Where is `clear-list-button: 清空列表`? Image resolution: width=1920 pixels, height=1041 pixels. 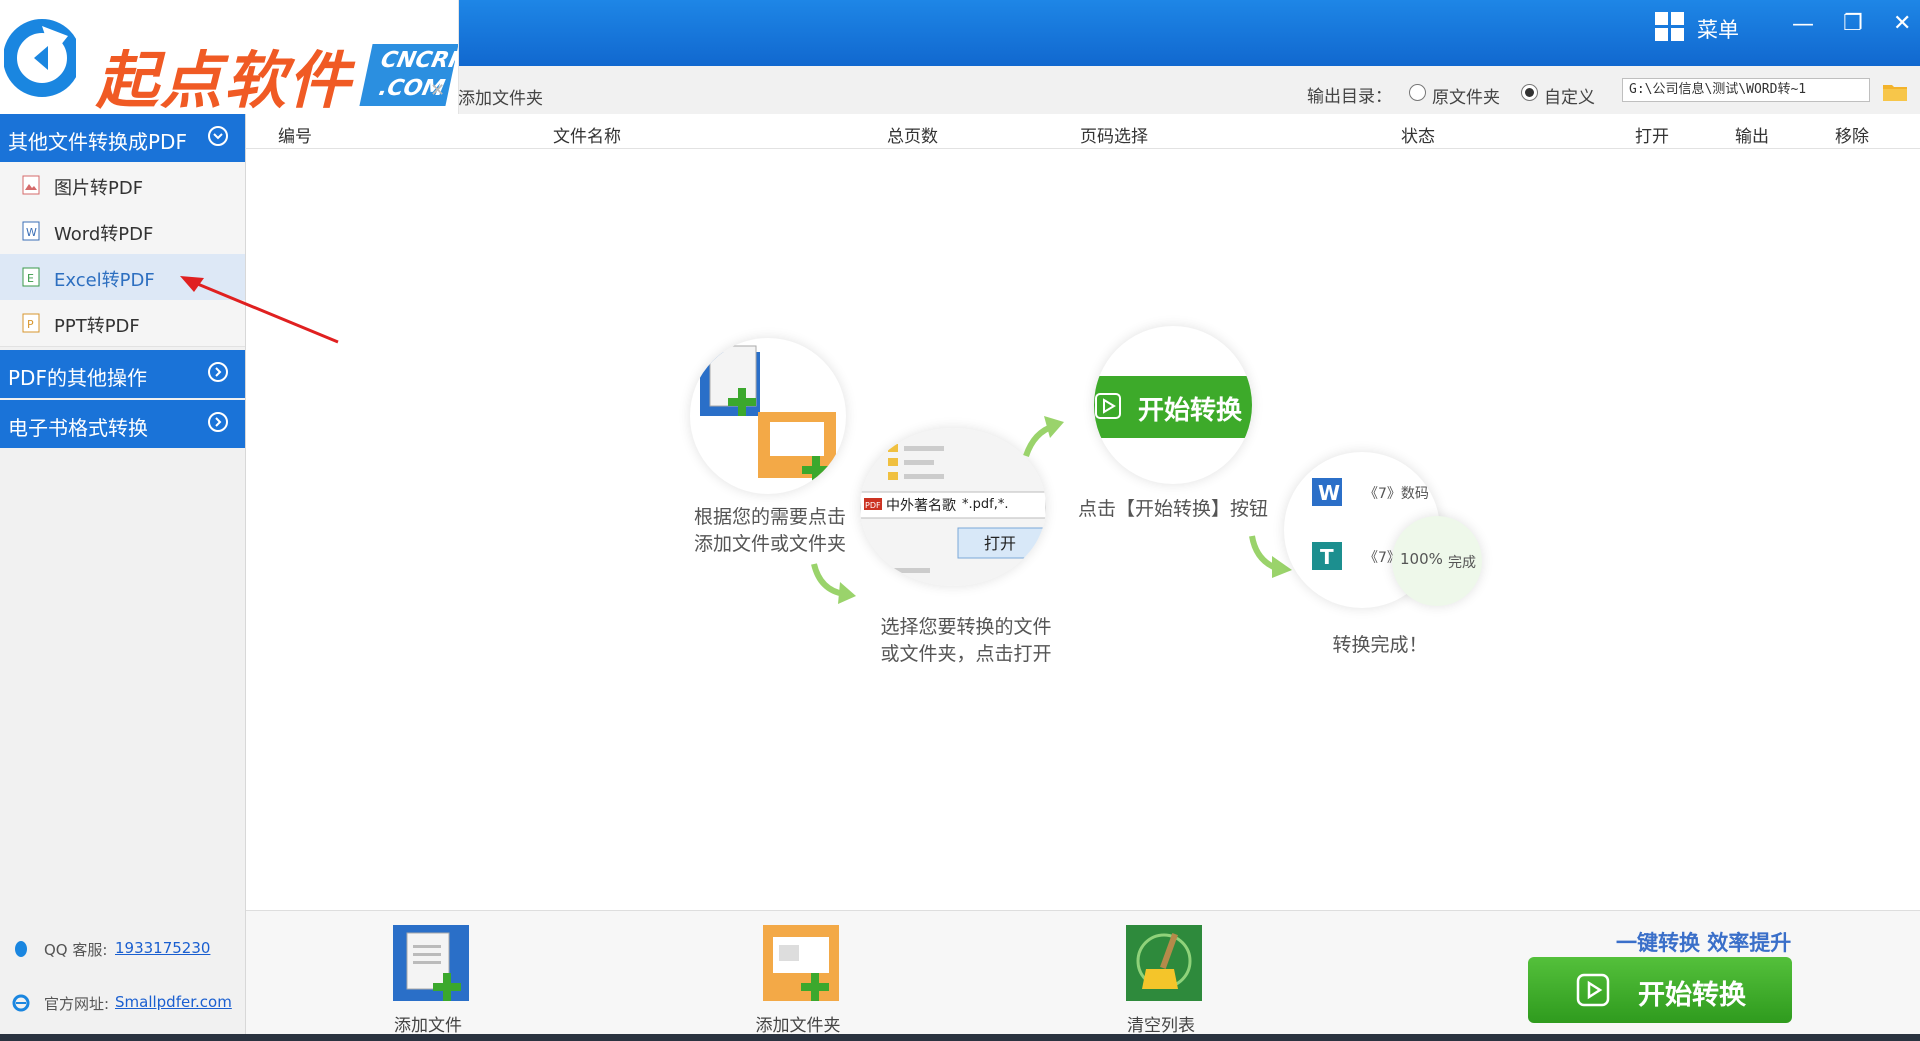
clear-list-button: 清空列表 is located at coordinates (1161, 976).